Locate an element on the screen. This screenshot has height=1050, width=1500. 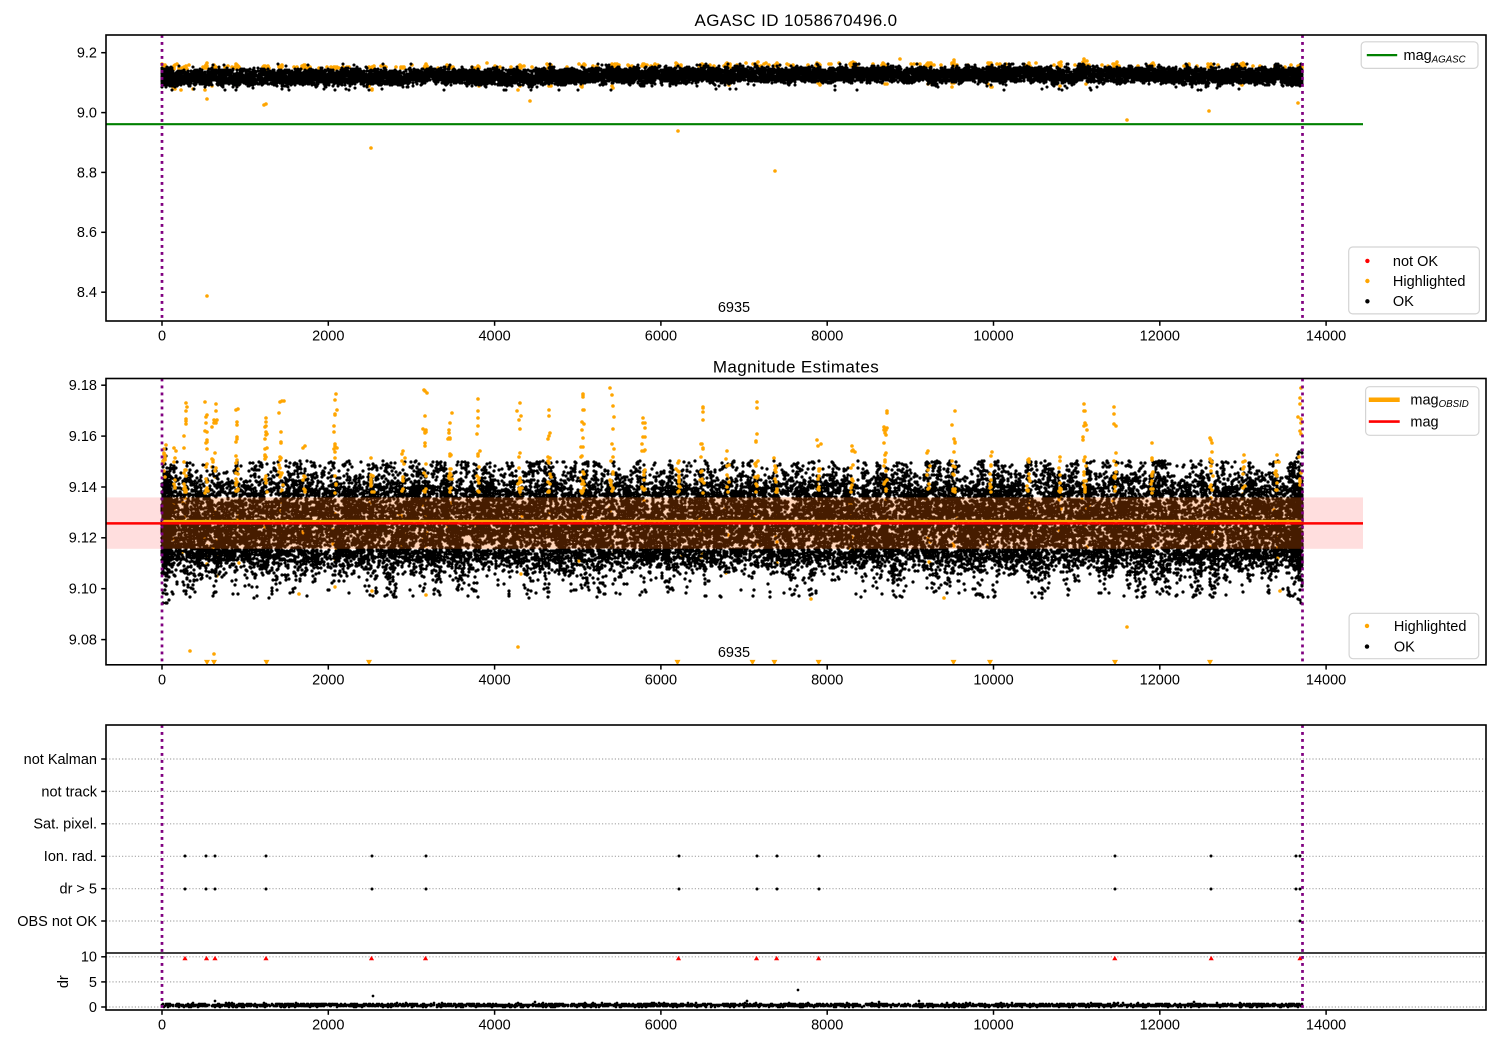
svg-text: 9.14 is located at coordinates (83, 488).